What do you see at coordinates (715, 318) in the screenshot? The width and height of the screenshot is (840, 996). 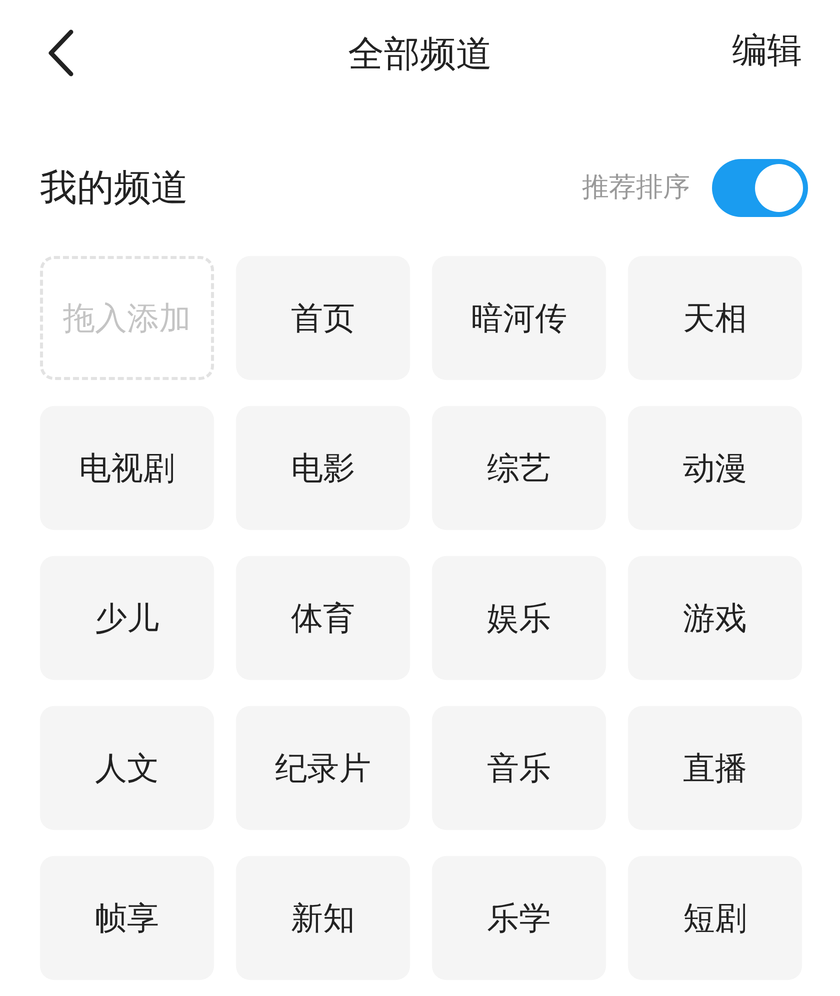 I see `channel-tile: 天相` at bounding box center [715, 318].